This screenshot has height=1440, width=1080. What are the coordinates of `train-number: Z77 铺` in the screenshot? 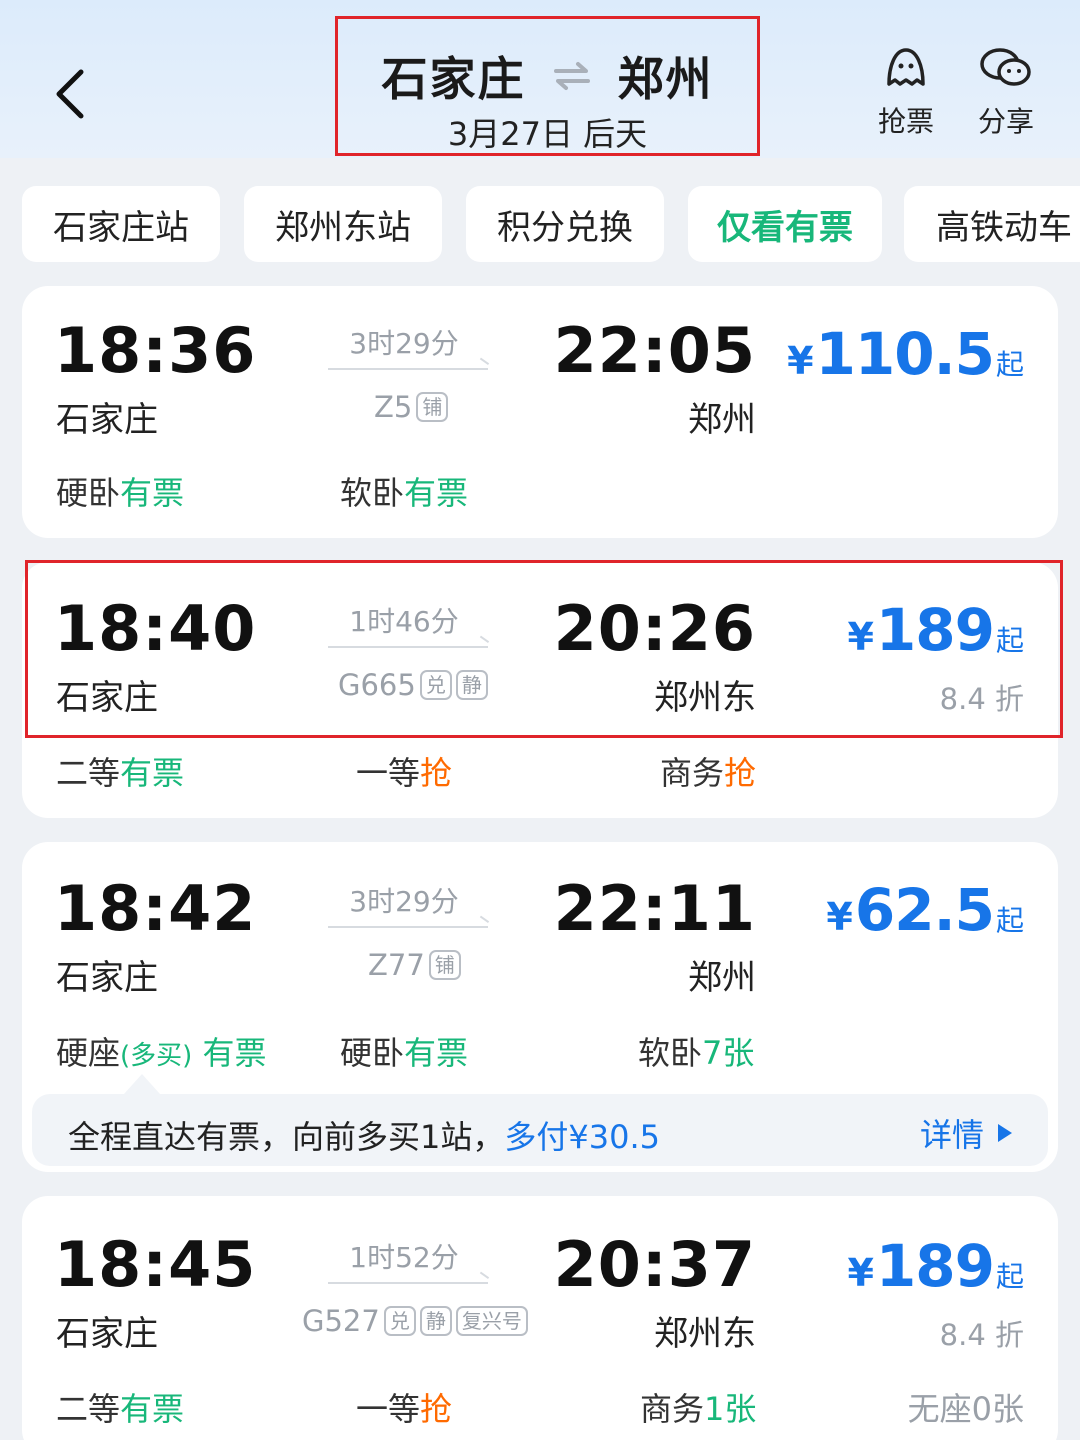 It's located at (414, 965).